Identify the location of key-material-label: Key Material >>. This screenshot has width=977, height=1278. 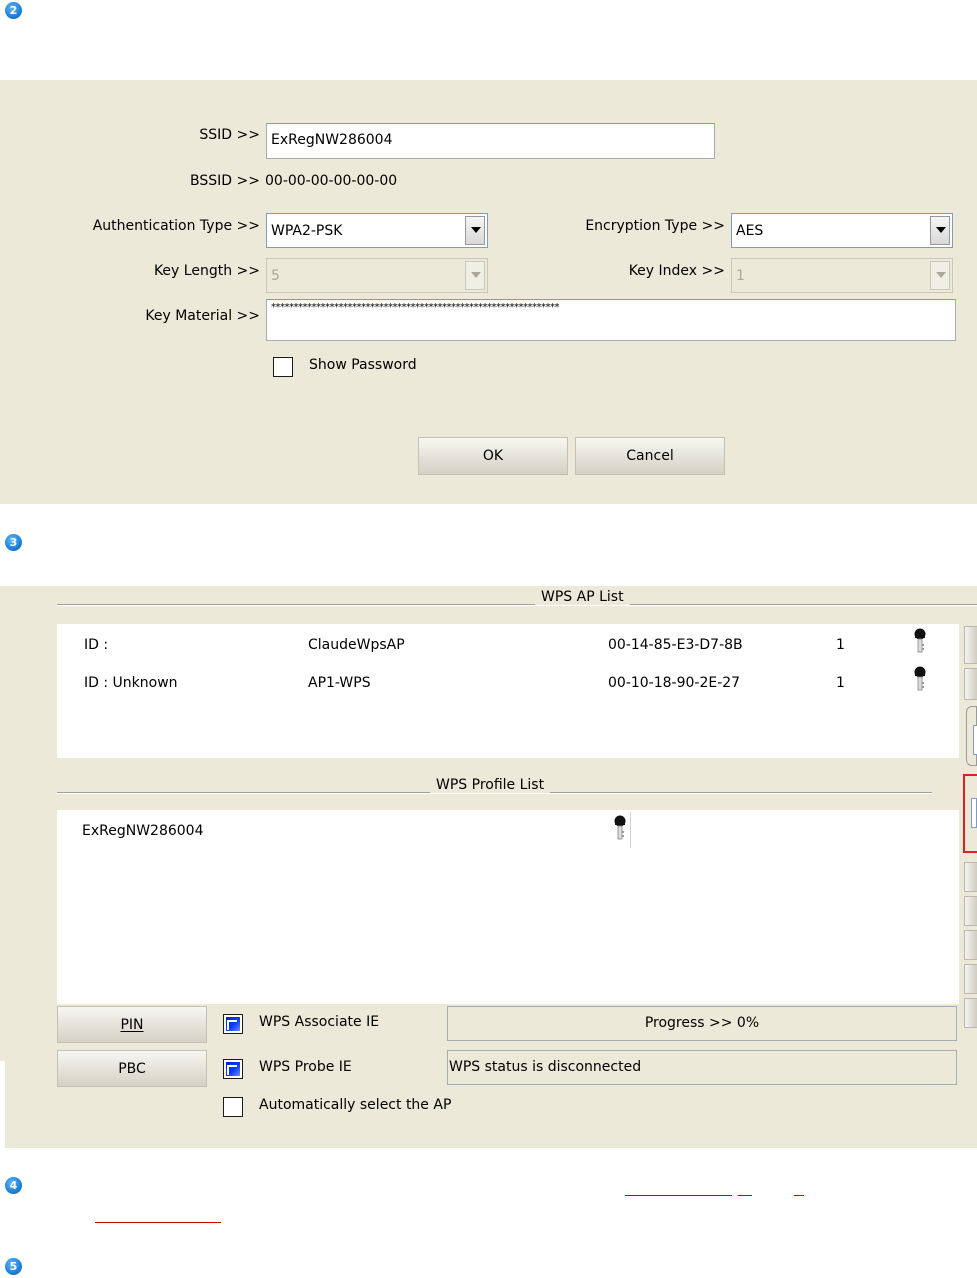
(202, 316).